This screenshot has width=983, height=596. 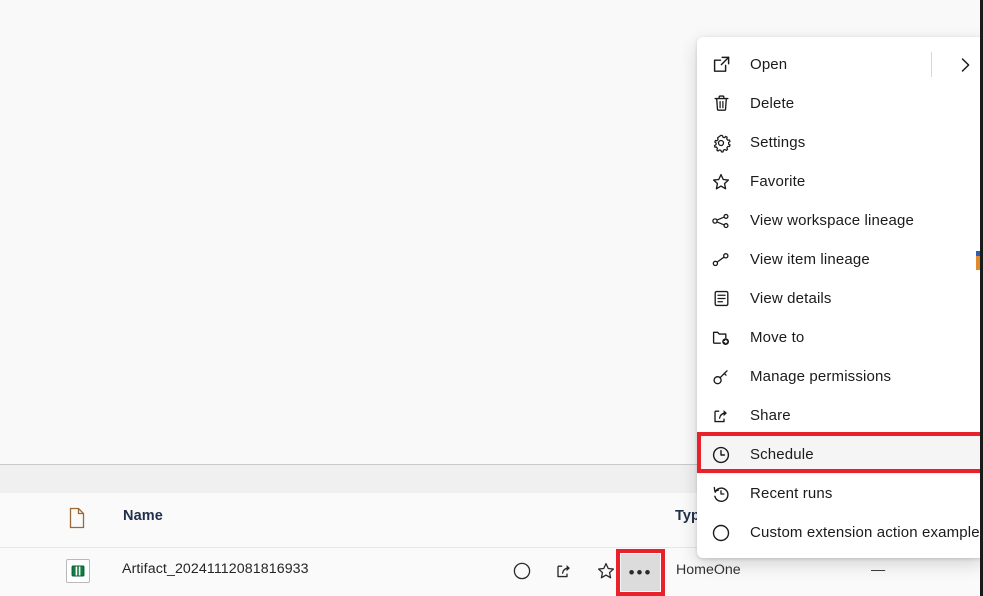 I want to click on workspace-lineage-icon, so click(x=721, y=221).